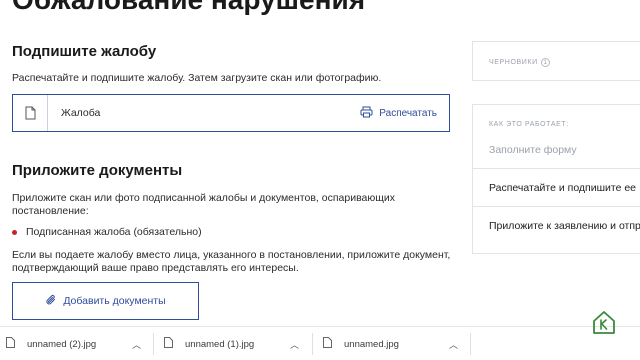 The width and height of the screenshot is (640, 360). Describe the element at coordinates (84, 51) in the screenshot. I see `sign-heading: Подпишите жалобу` at that location.